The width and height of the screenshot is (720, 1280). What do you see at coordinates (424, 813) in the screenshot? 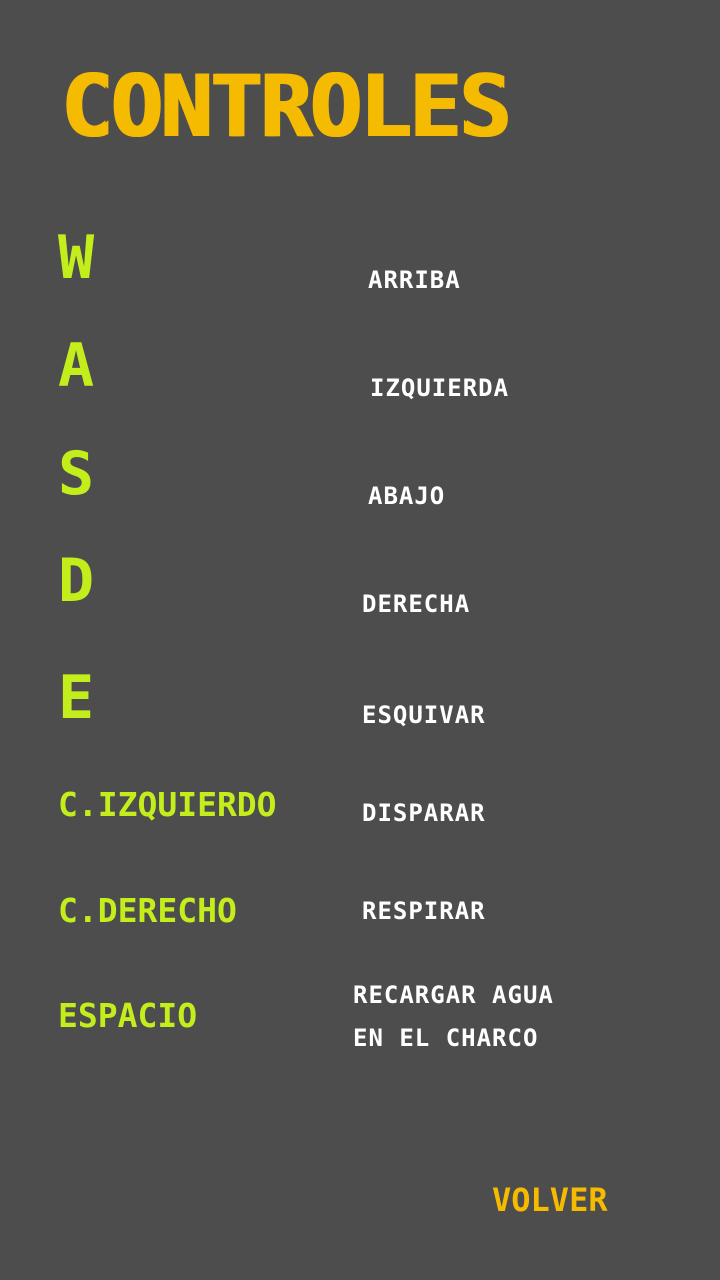
I see `action-disparar: DISPARAR` at bounding box center [424, 813].